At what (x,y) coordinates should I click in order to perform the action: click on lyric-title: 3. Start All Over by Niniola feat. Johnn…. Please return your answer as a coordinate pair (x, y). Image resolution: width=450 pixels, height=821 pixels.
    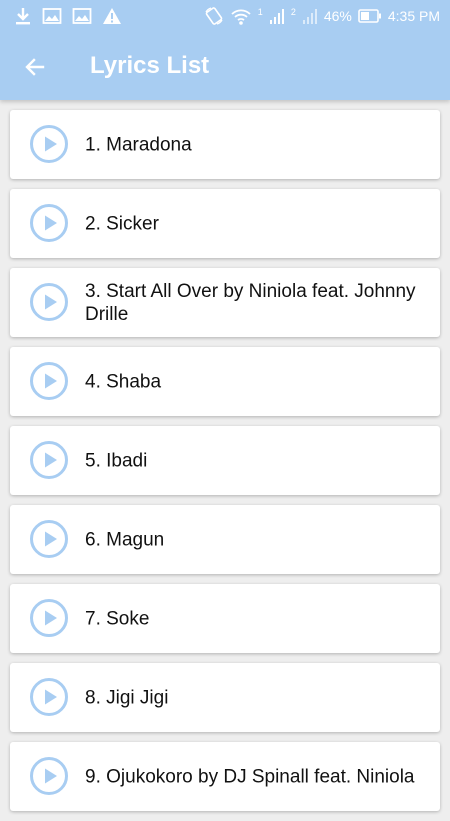
    Looking at the image, I should click on (250, 302).